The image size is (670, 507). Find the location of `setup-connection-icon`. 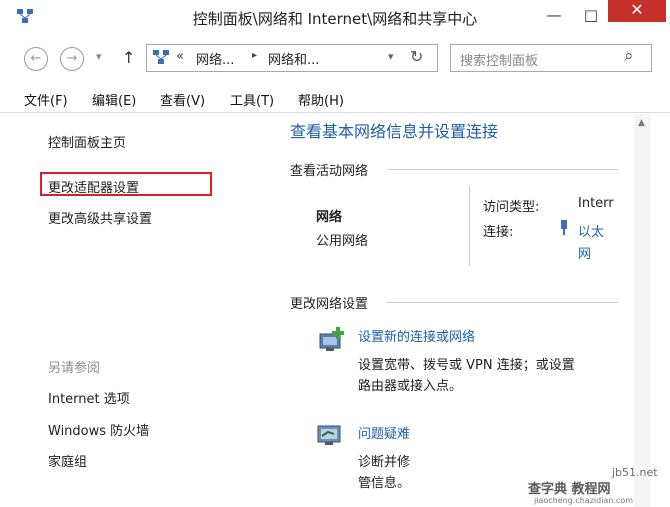

setup-connection-icon is located at coordinates (331, 340).